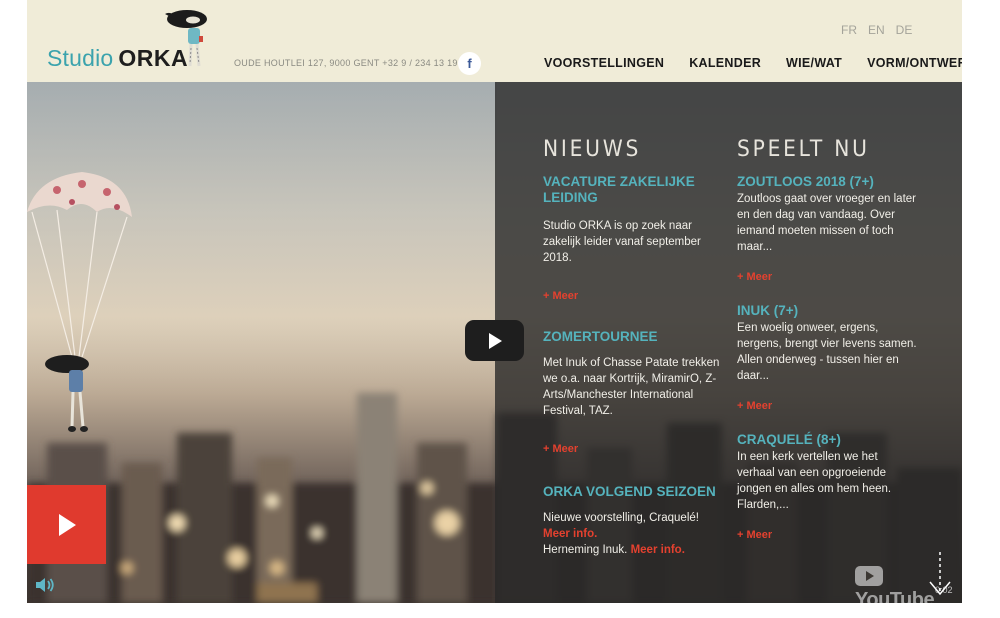  I want to click on lang-fr-link: FR, so click(849, 30).